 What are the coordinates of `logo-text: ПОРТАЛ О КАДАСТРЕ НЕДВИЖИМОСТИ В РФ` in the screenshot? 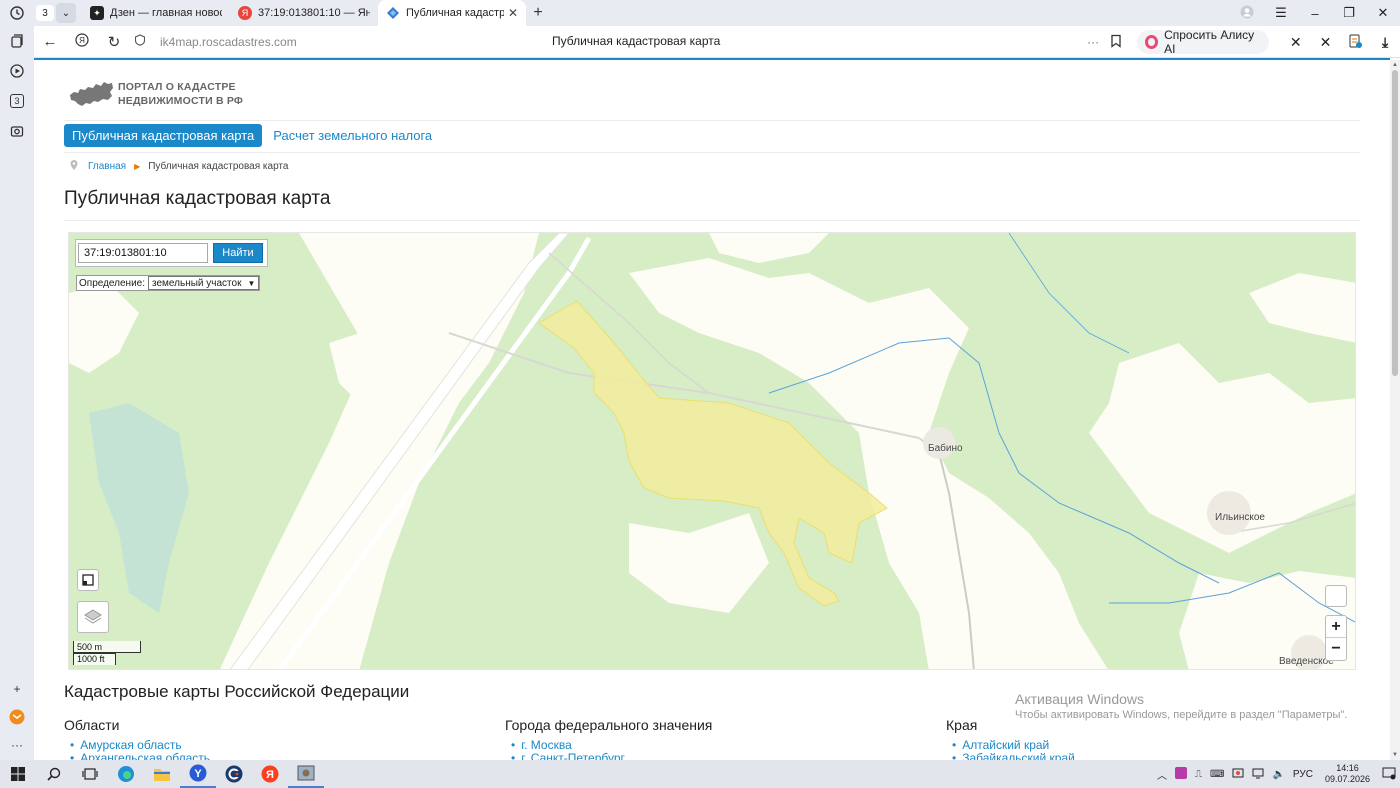 It's located at (180, 94).